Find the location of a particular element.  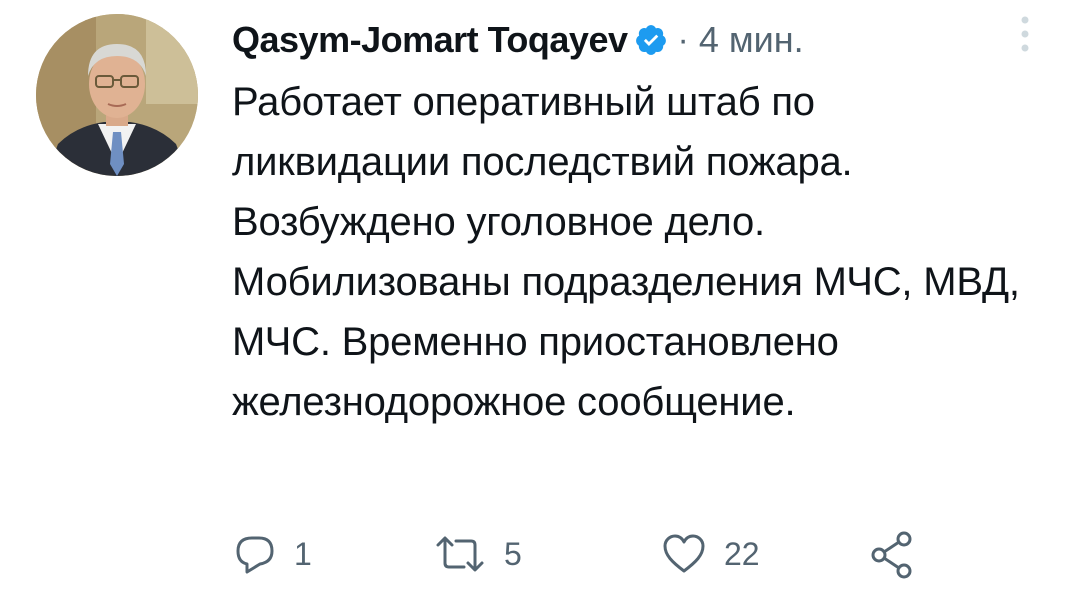

verified-badge-icon is located at coordinates (651, 40).